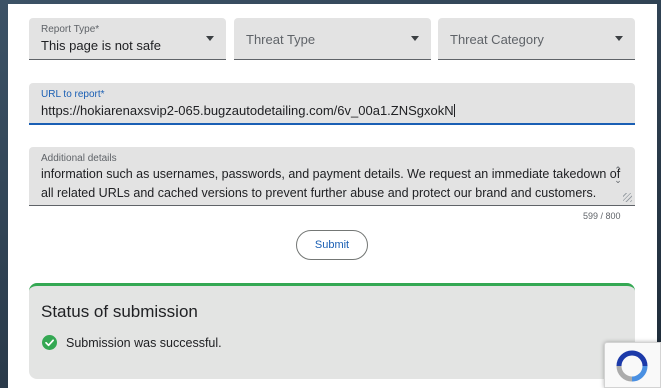  Describe the element at coordinates (332, 245) in the screenshot. I see `submit-button: Submit` at that location.